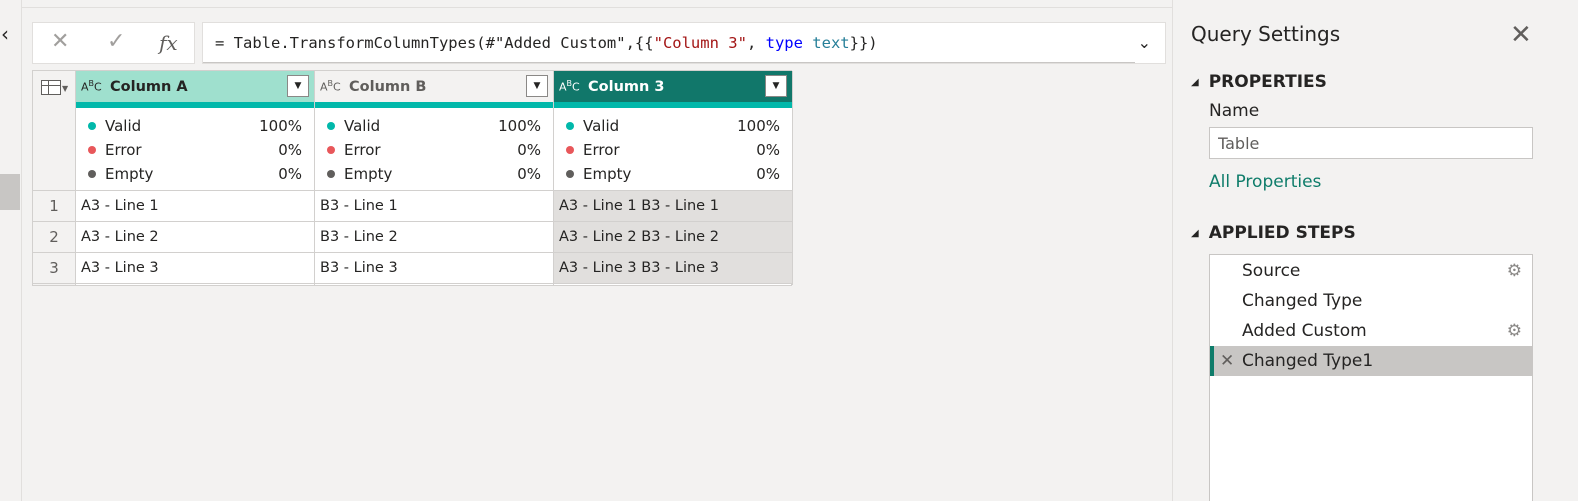 The width and height of the screenshot is (1578, 501). What do you see at coordinates (434, 86) in the screenshot?
I see `column-header: ABC Column B ▼` at bounding box center [434, 86].